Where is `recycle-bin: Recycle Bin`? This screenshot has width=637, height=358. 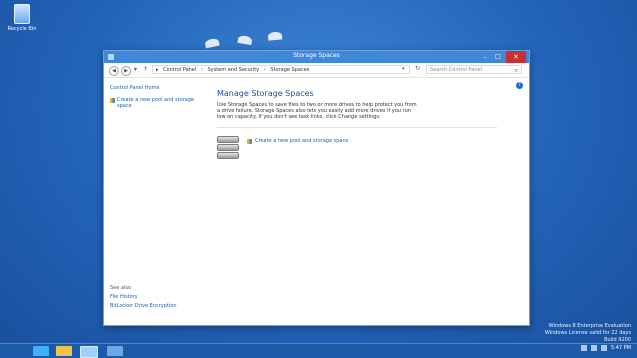 recycle-bin: Recycle Bin is located at coordinates (22, 18).